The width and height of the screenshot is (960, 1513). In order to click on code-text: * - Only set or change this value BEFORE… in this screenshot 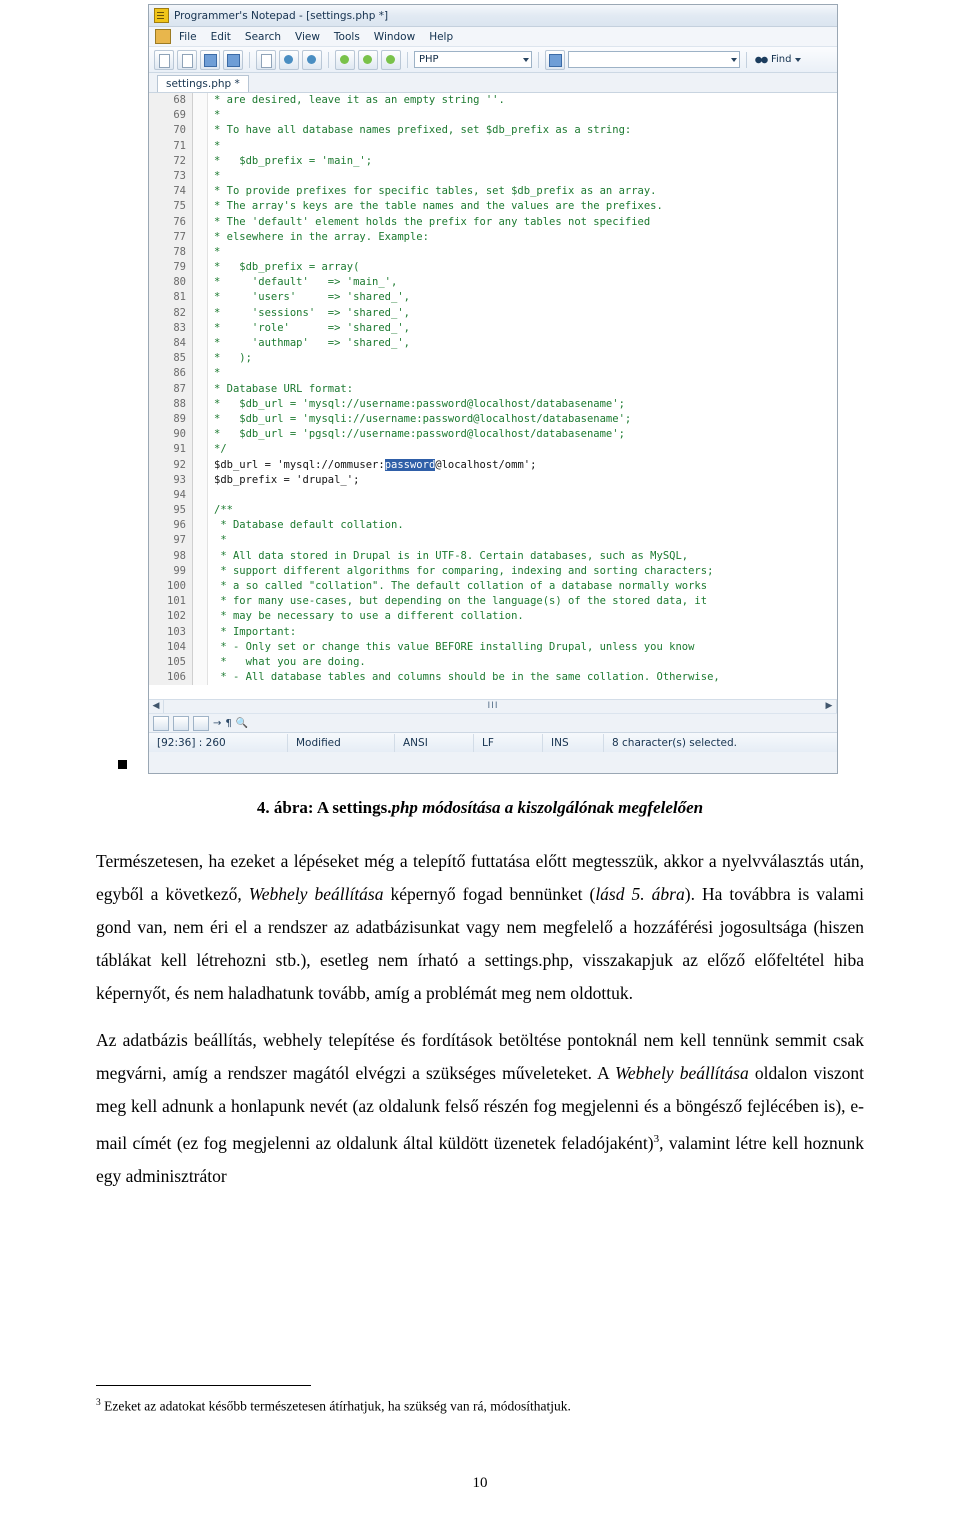, I will do `click(454, 646)`.